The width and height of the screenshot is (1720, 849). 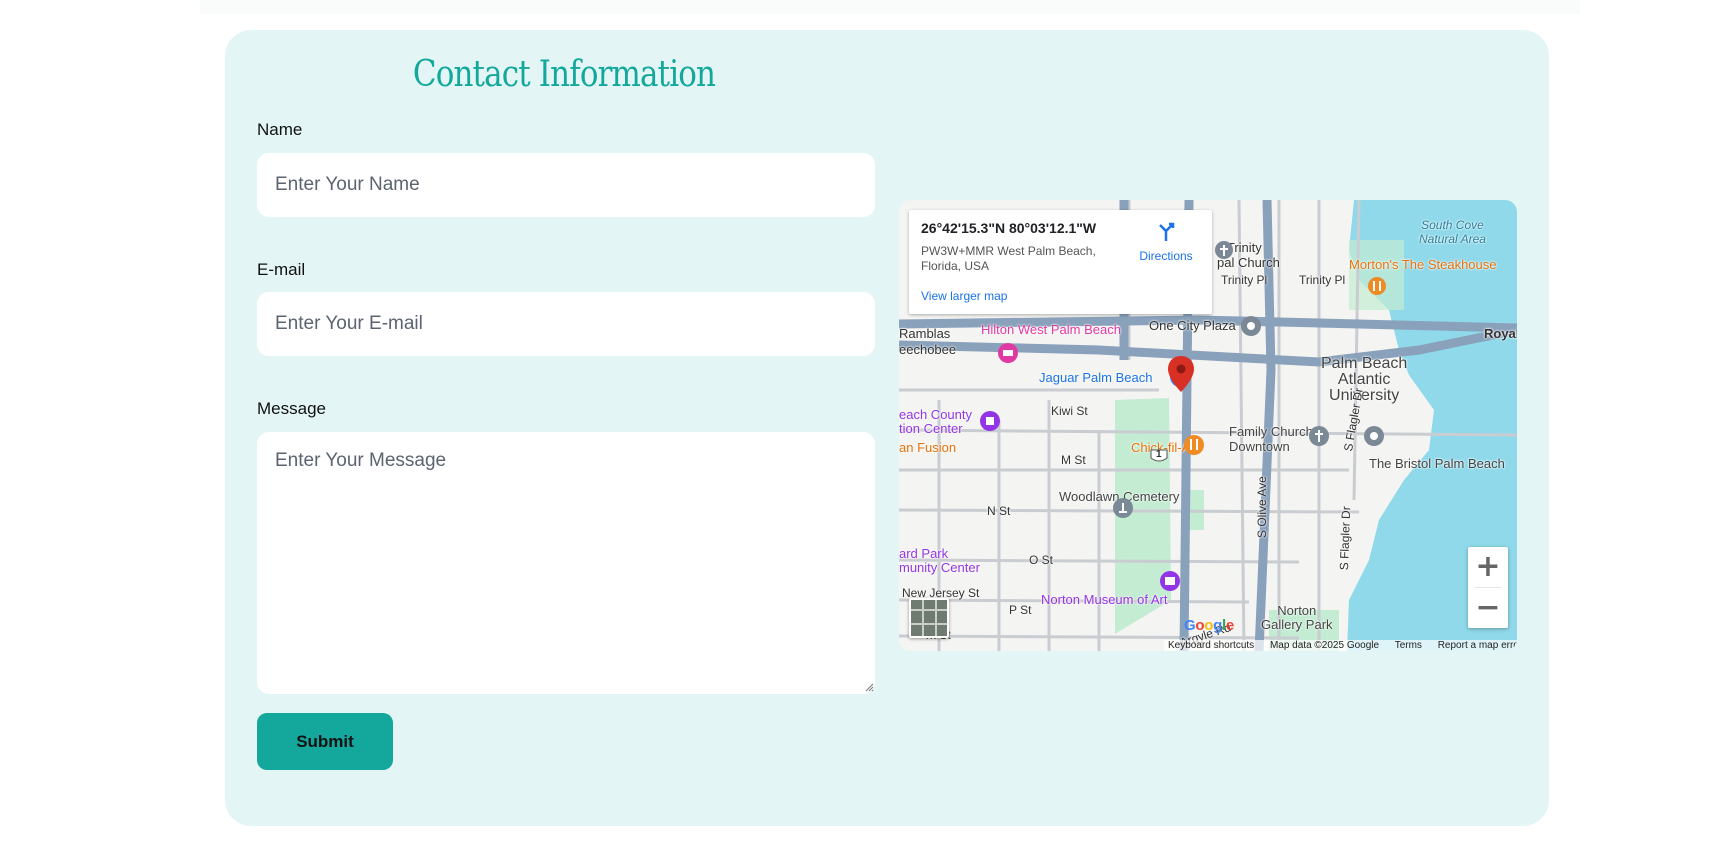 What do you see at coordinates (925, 333) in the screenshot?
I see `map-label-ramblas: Ramblas` at bounding box center [925, 333].